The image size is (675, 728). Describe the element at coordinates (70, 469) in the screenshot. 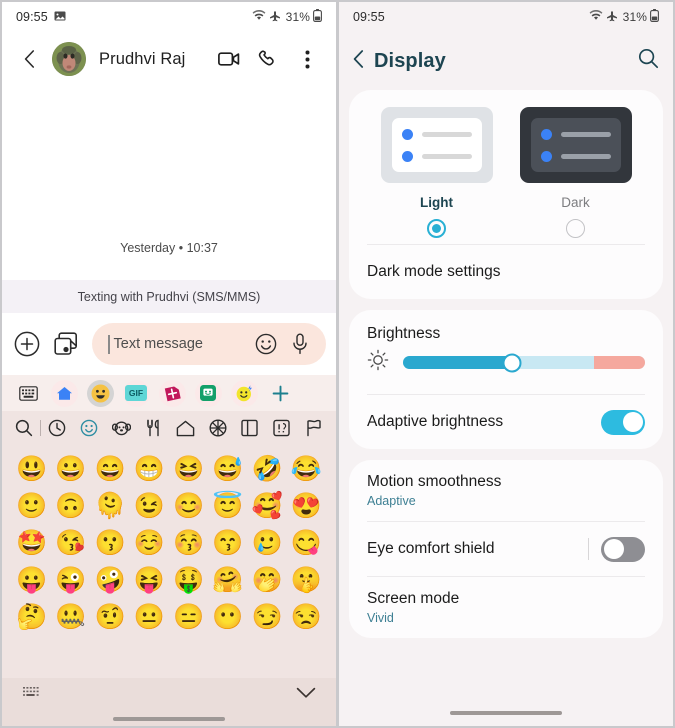

I see `emoji-cell: 😀` at that location.